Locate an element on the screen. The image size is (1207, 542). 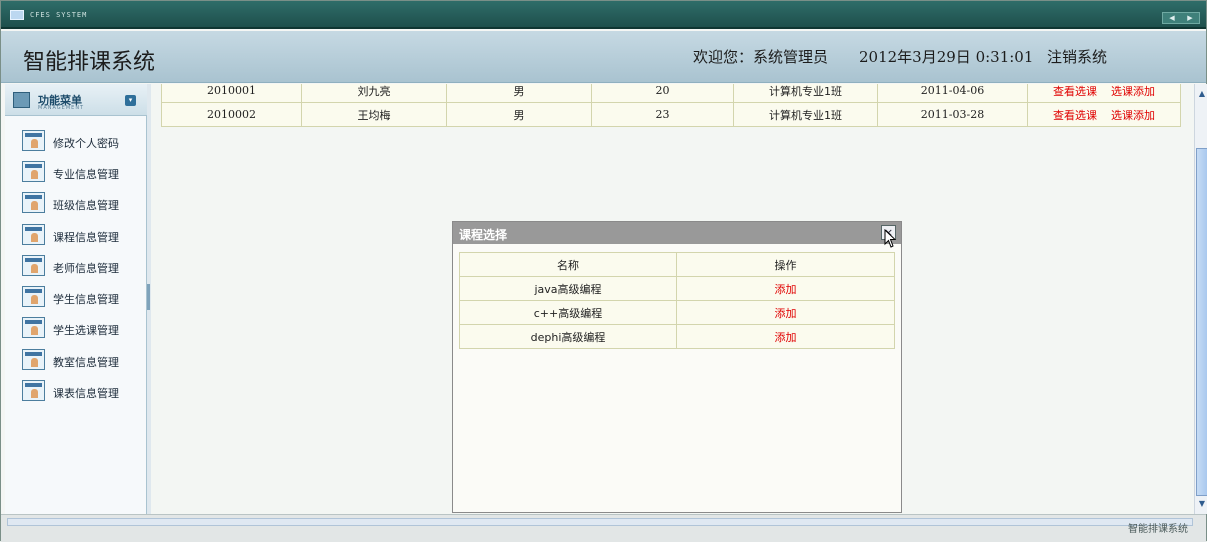
sidebar-item-label: 课程信息管理 is located at coordinates (86, 237).